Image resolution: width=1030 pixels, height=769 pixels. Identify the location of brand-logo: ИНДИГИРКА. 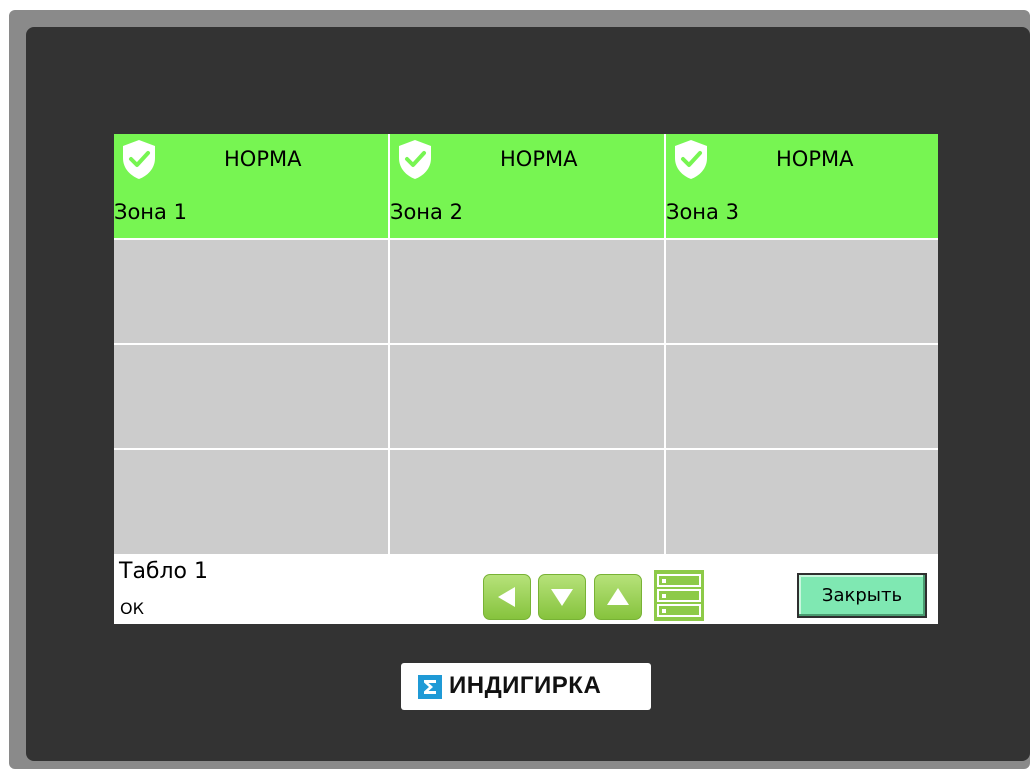
(526, 686).